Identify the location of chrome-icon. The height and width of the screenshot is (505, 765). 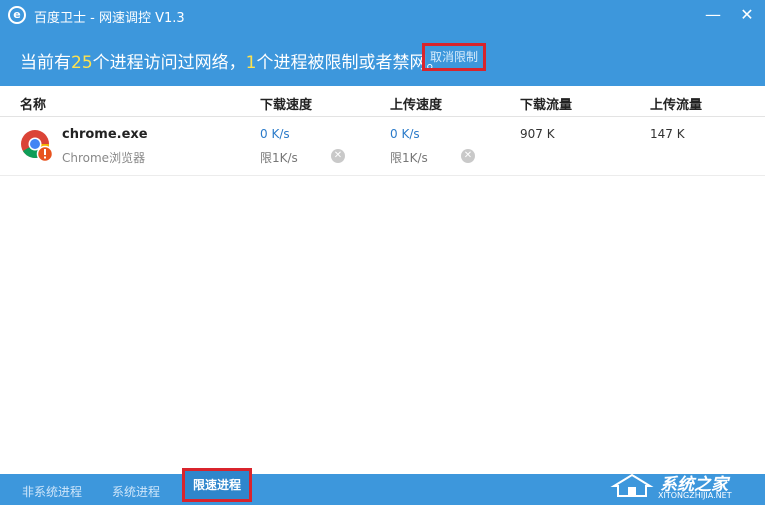
(37, 146).